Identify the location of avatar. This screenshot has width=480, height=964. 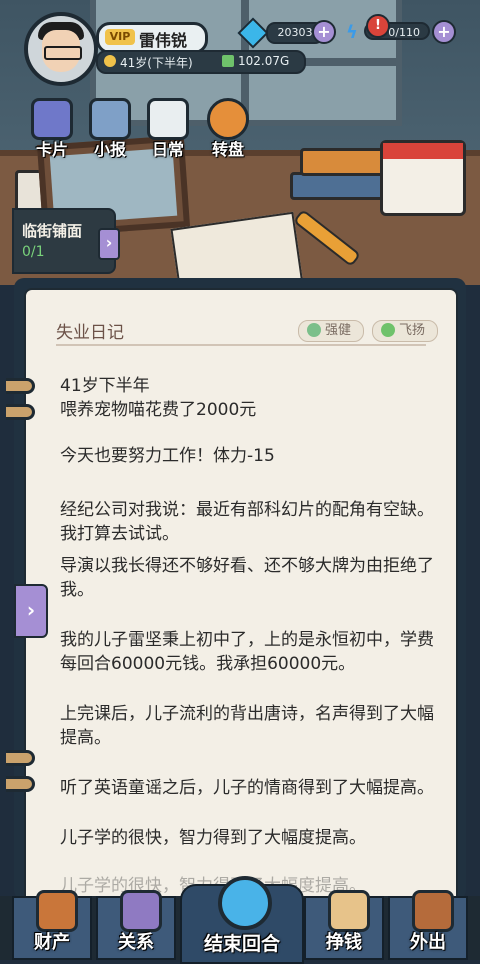
(61, 49).